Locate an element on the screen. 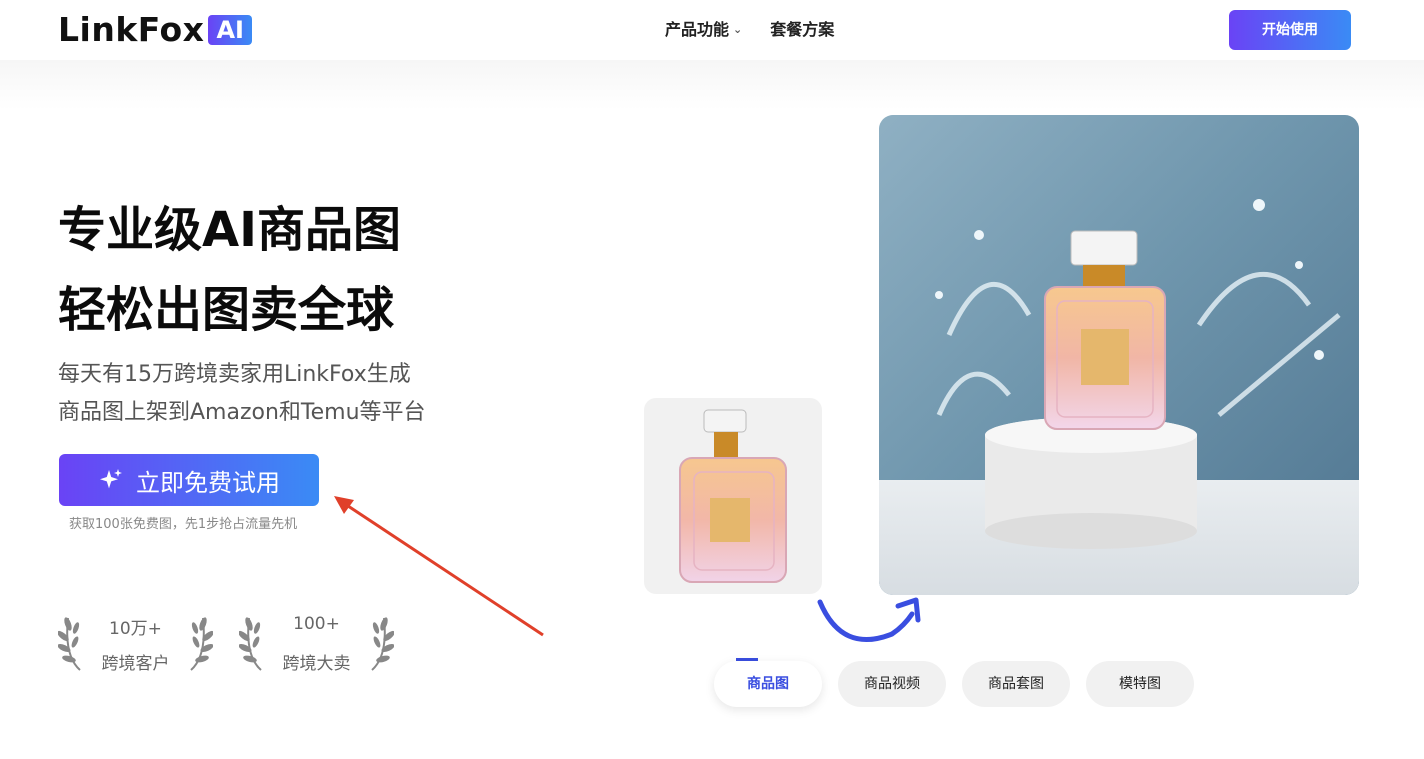 The width and height of the screenshot is (1424, 759). tab-product-set: 商品套图 is located at coordinates (1016, 684).